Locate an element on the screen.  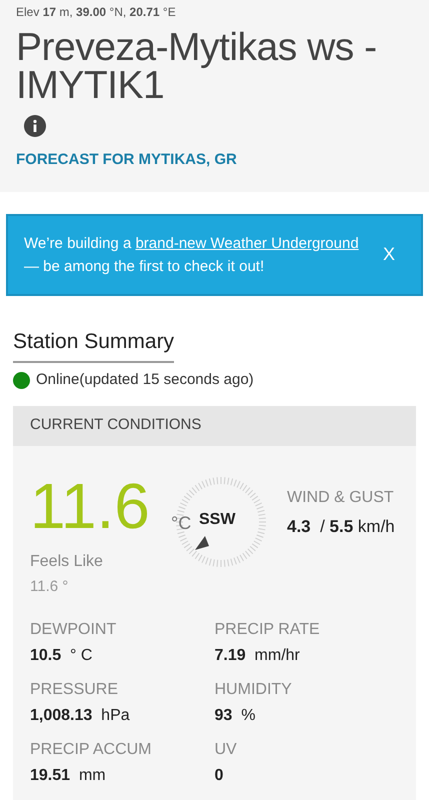
metric-label: DEWPOINT is located at coordinates (74, 630).